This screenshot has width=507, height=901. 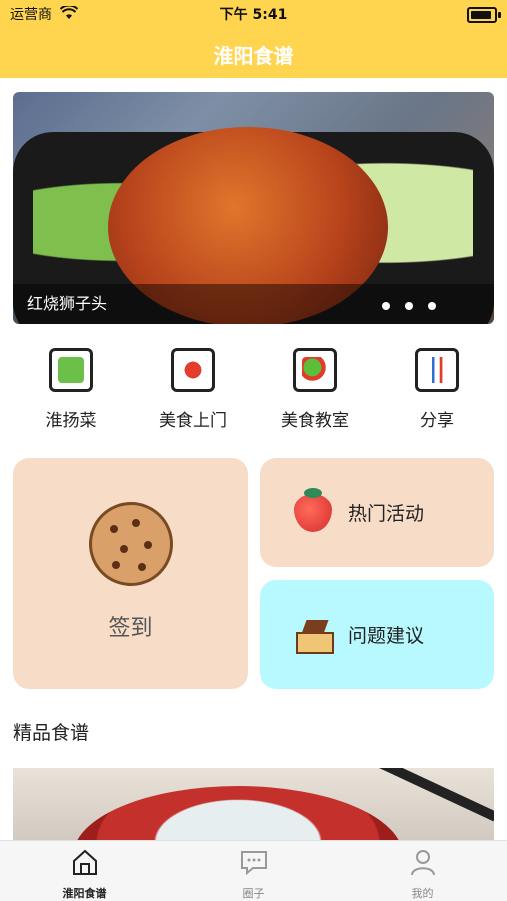 What do you see at coordinates (193, 421) in the screenshot?
I see `quick-item-label: 美食上门` at bounding box center [193, 421].